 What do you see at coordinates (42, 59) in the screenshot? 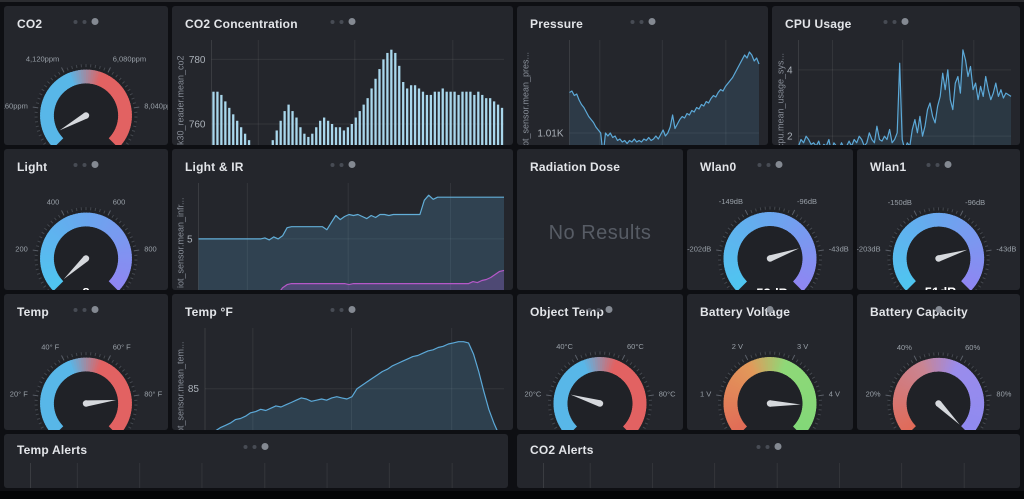
I see `svg-text: 4,120ppm` at bounding box center [42, 59].